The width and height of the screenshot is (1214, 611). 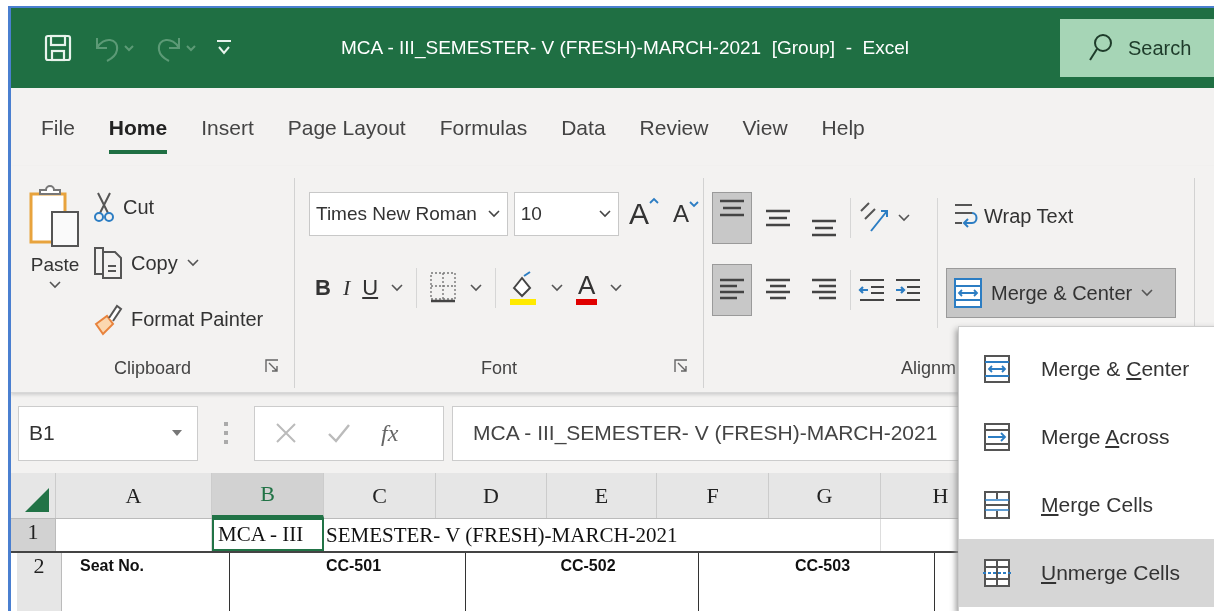 I want to click on paintbrush-icon, so click(x=108, y=319).